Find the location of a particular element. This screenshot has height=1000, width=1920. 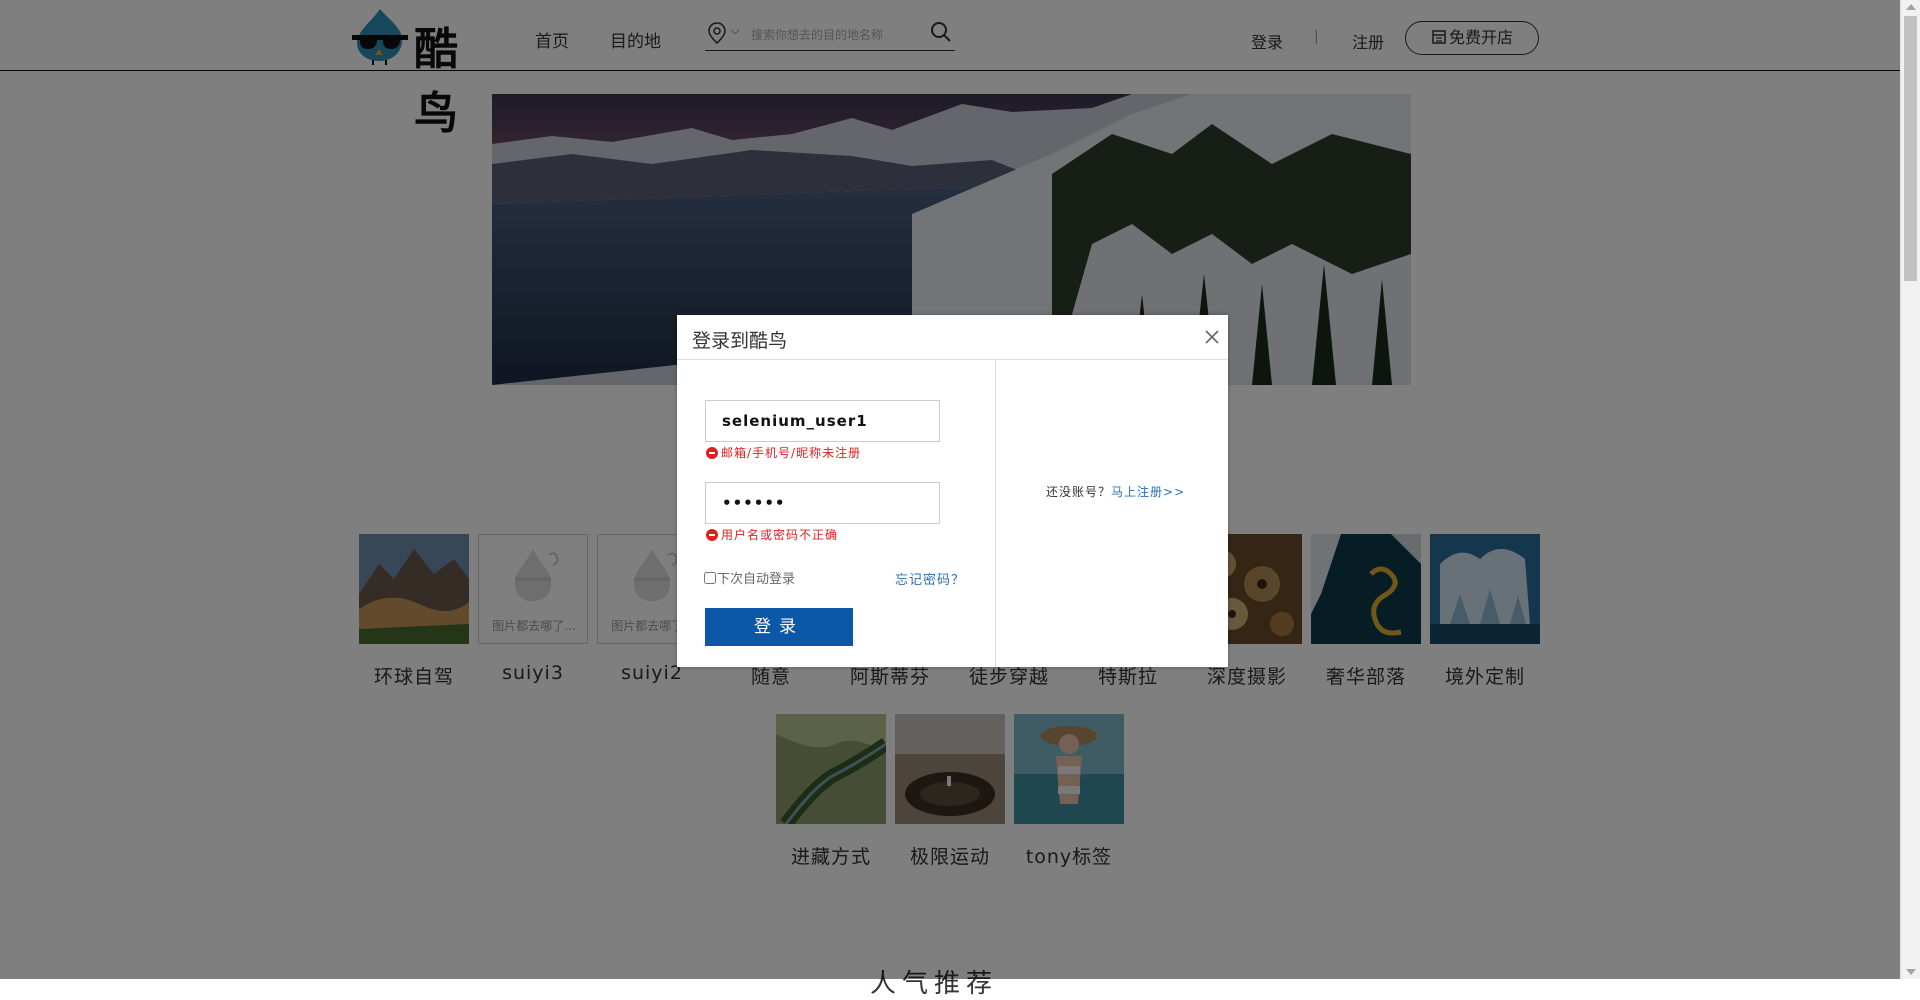

password-error: 用户名或密码不正确 is located at coordinates (772, 534).